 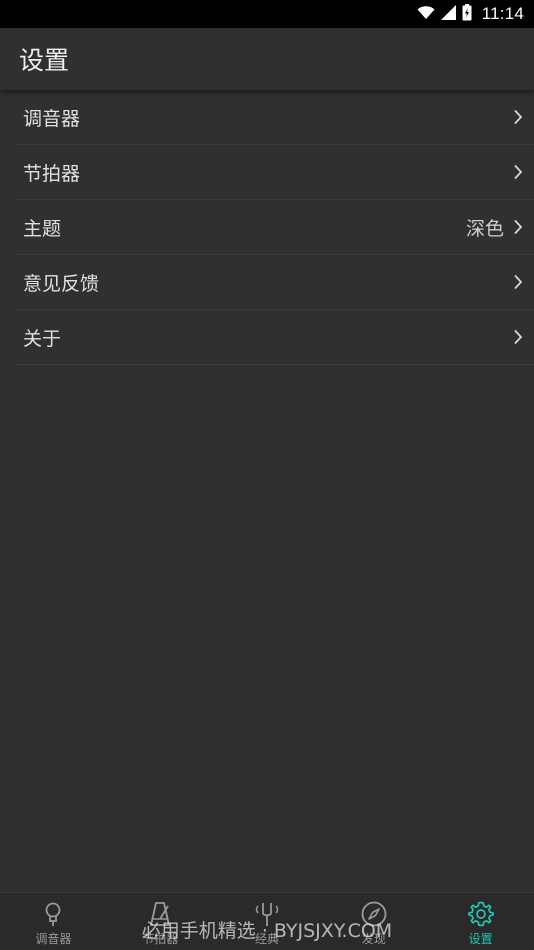 What do you see at coordinates (42, 228) in the screenshot?
I see `settings-item-label: 主题` at bounding box center [42, 228].